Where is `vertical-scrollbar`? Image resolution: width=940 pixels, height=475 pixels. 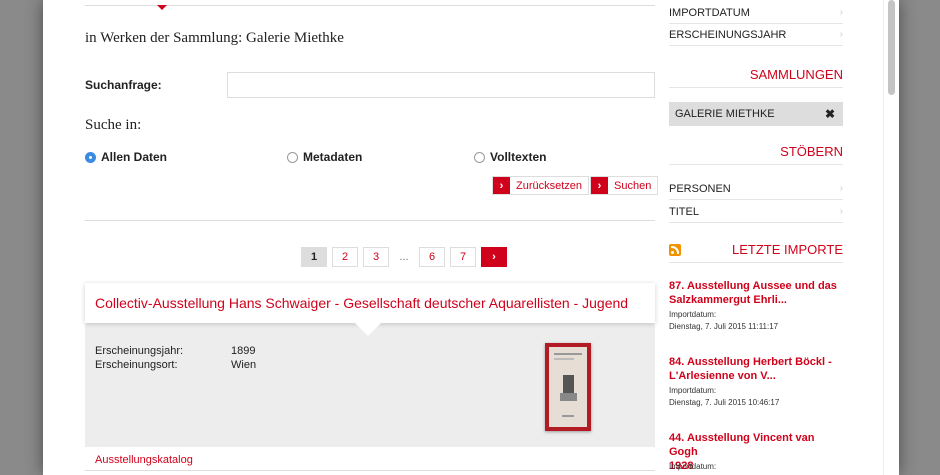
vertical-scrollbar is located at coordinates (891, 237).